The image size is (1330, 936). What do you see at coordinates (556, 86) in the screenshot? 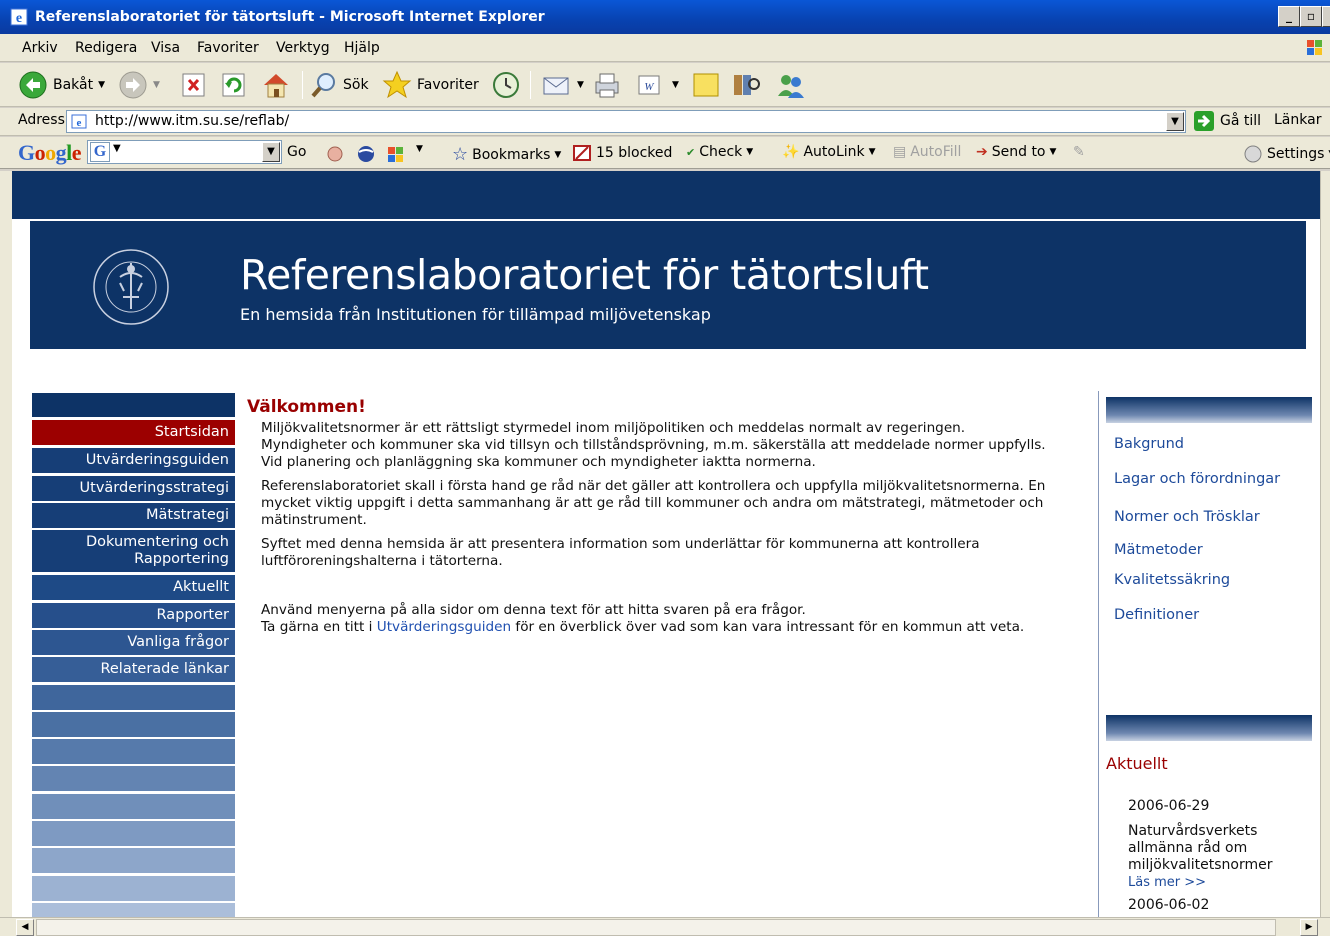
I see `mail-icon` at bounding box center [556, 86].